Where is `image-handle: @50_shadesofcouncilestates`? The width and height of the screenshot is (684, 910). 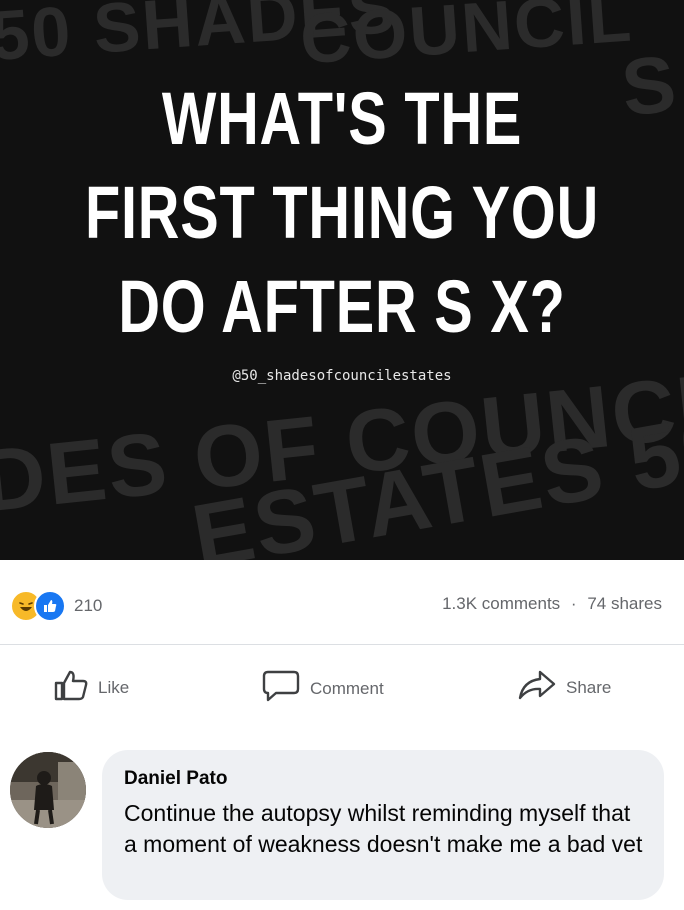
image-handle: @50_shadesofcouncilestates is located at coordinates (342, 376).